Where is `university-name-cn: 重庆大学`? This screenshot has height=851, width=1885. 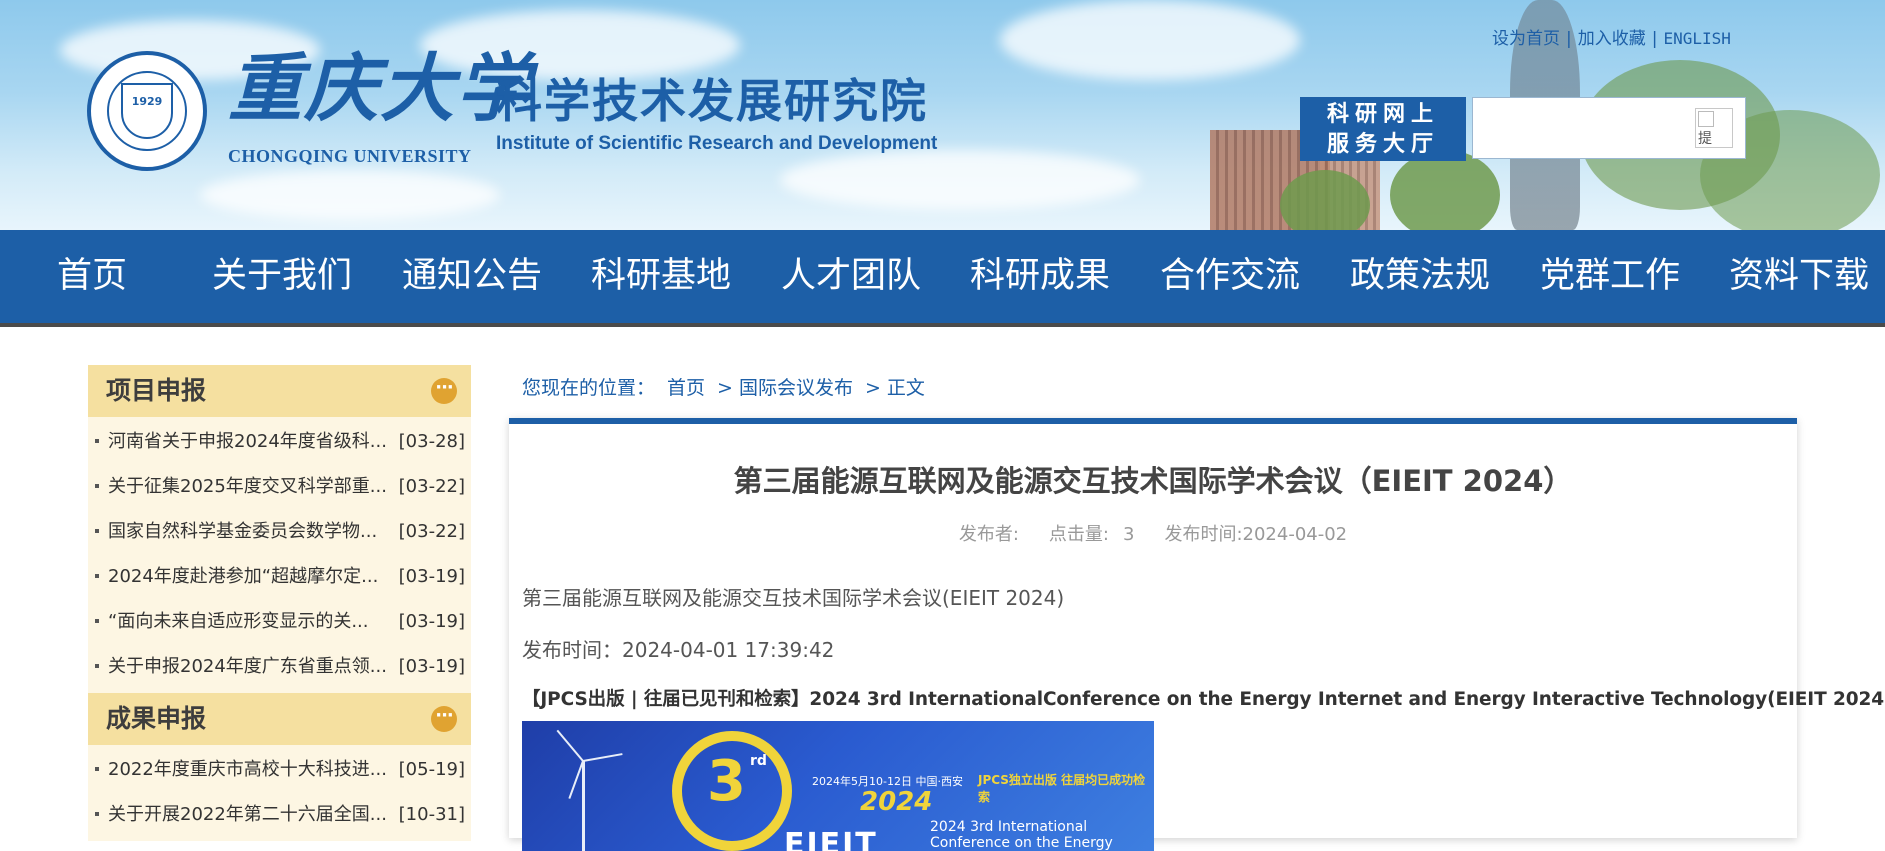
university-name-cn: 重庆大学 is located at coordinates (380, 89).